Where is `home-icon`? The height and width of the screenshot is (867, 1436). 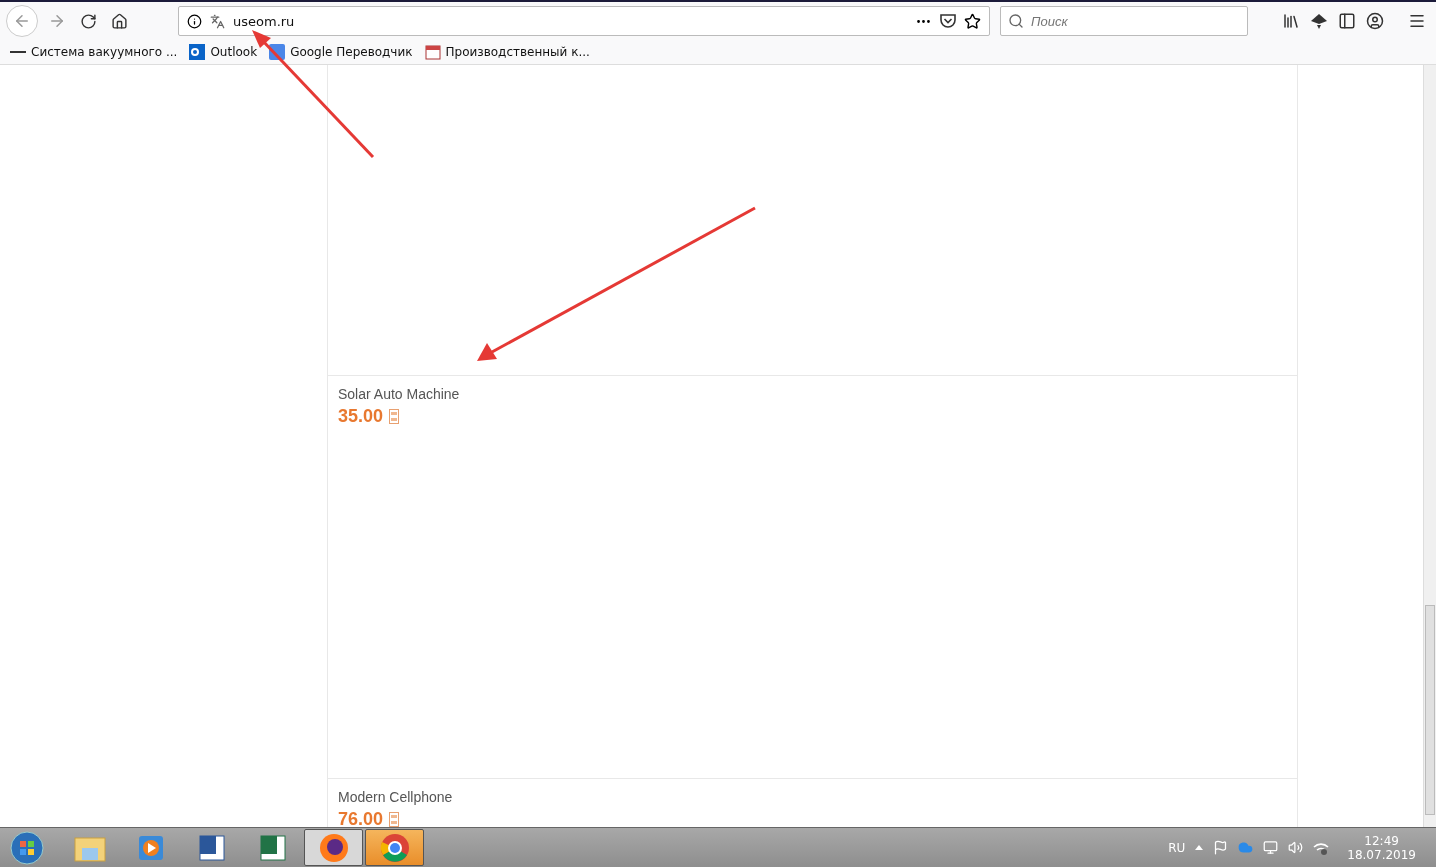 home-icon is located at coordinates (119, 21).